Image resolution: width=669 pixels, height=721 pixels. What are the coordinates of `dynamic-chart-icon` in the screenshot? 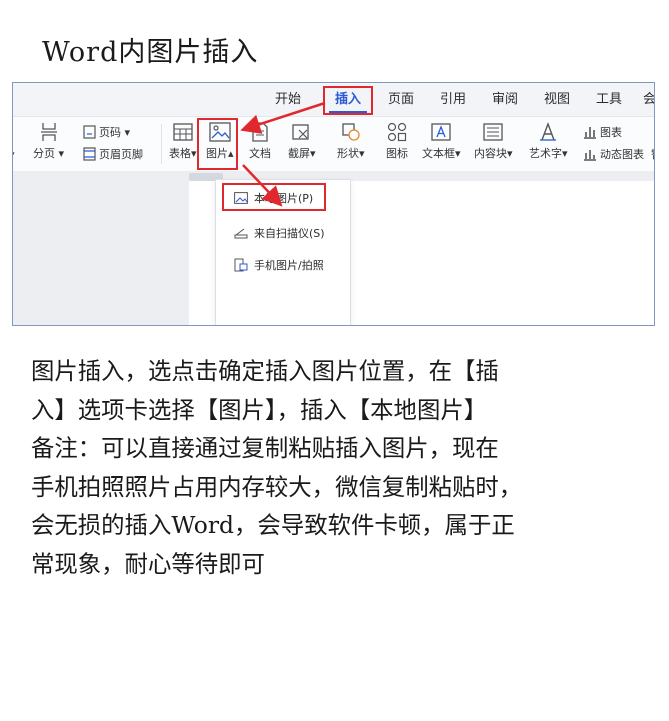 It's located at (590, 155).